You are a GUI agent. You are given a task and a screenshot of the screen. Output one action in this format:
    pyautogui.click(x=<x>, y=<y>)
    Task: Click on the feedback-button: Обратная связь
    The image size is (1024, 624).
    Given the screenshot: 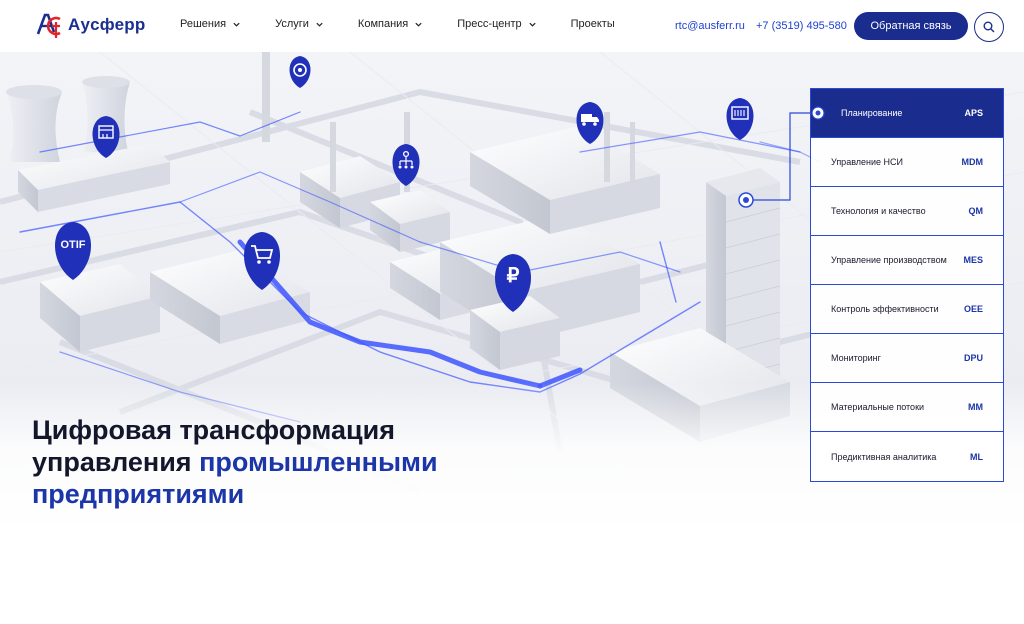 What is the action you would take?
    pyautogui.click(x=911, y=26)
    